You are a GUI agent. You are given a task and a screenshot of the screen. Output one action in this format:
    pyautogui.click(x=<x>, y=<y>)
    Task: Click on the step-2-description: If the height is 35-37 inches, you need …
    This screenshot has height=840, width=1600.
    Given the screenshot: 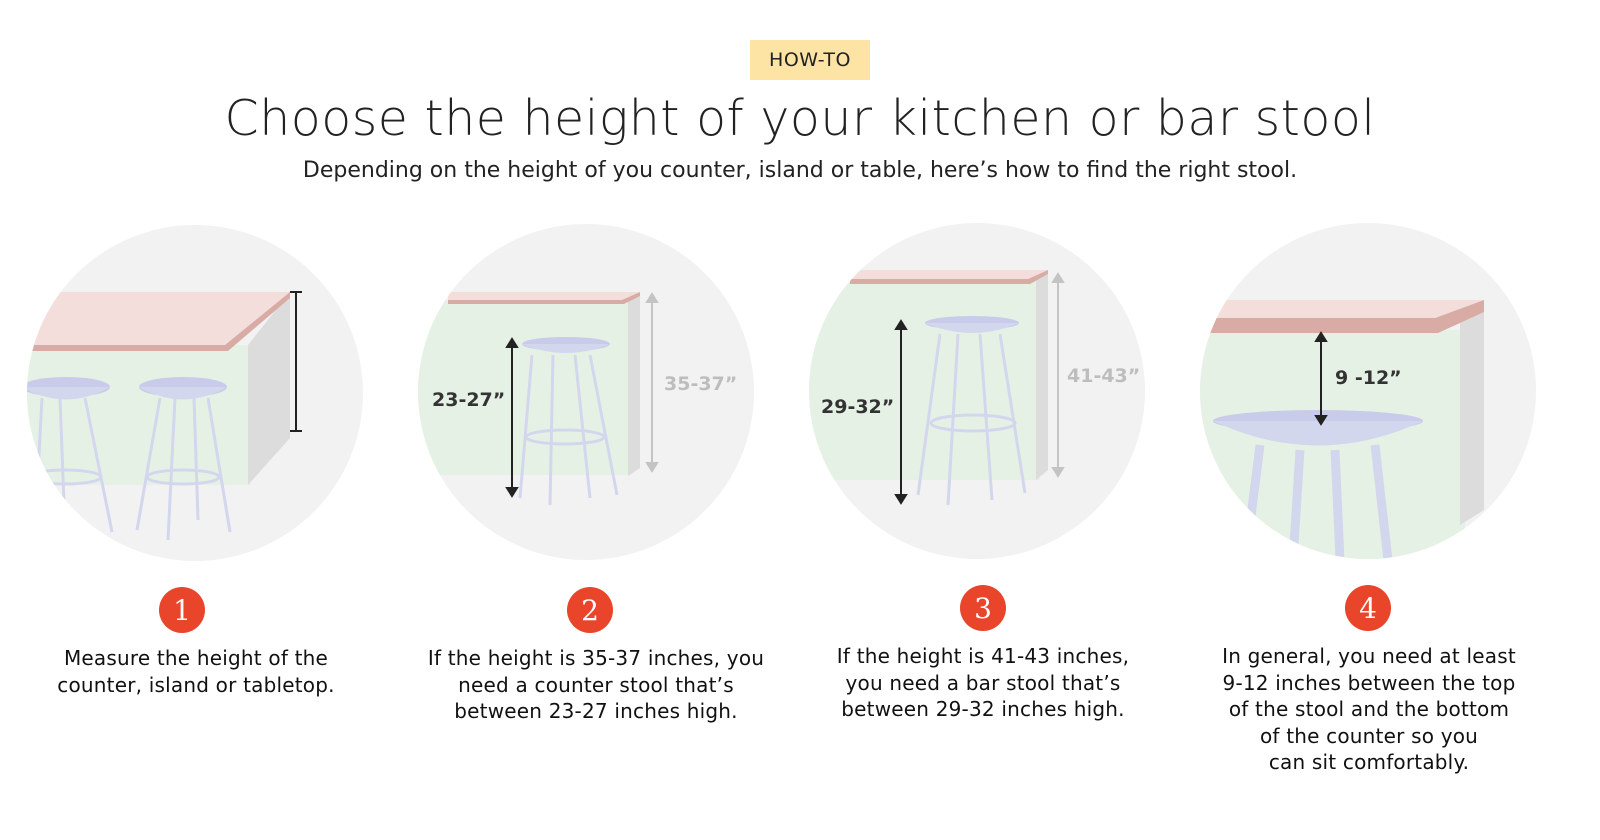 What is the action you would take?
    pyautogui.click(x=596, y=684)
    